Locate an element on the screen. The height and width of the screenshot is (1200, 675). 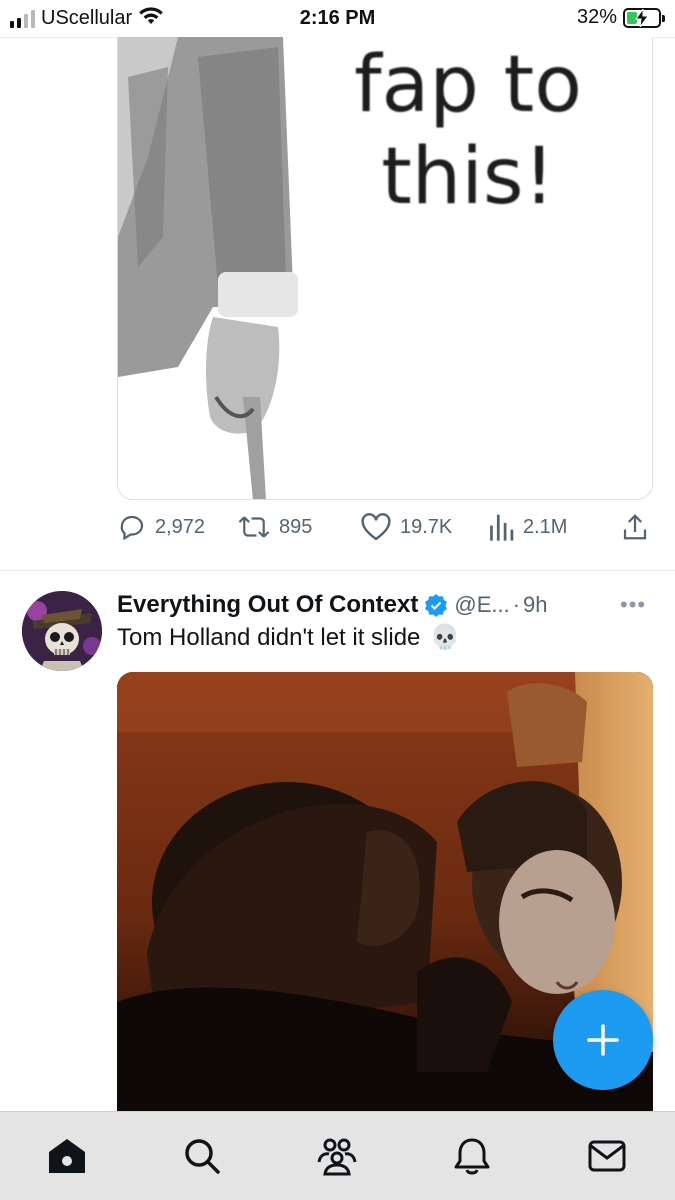
charging-bolt-icon is located at coordinates (642, 17).